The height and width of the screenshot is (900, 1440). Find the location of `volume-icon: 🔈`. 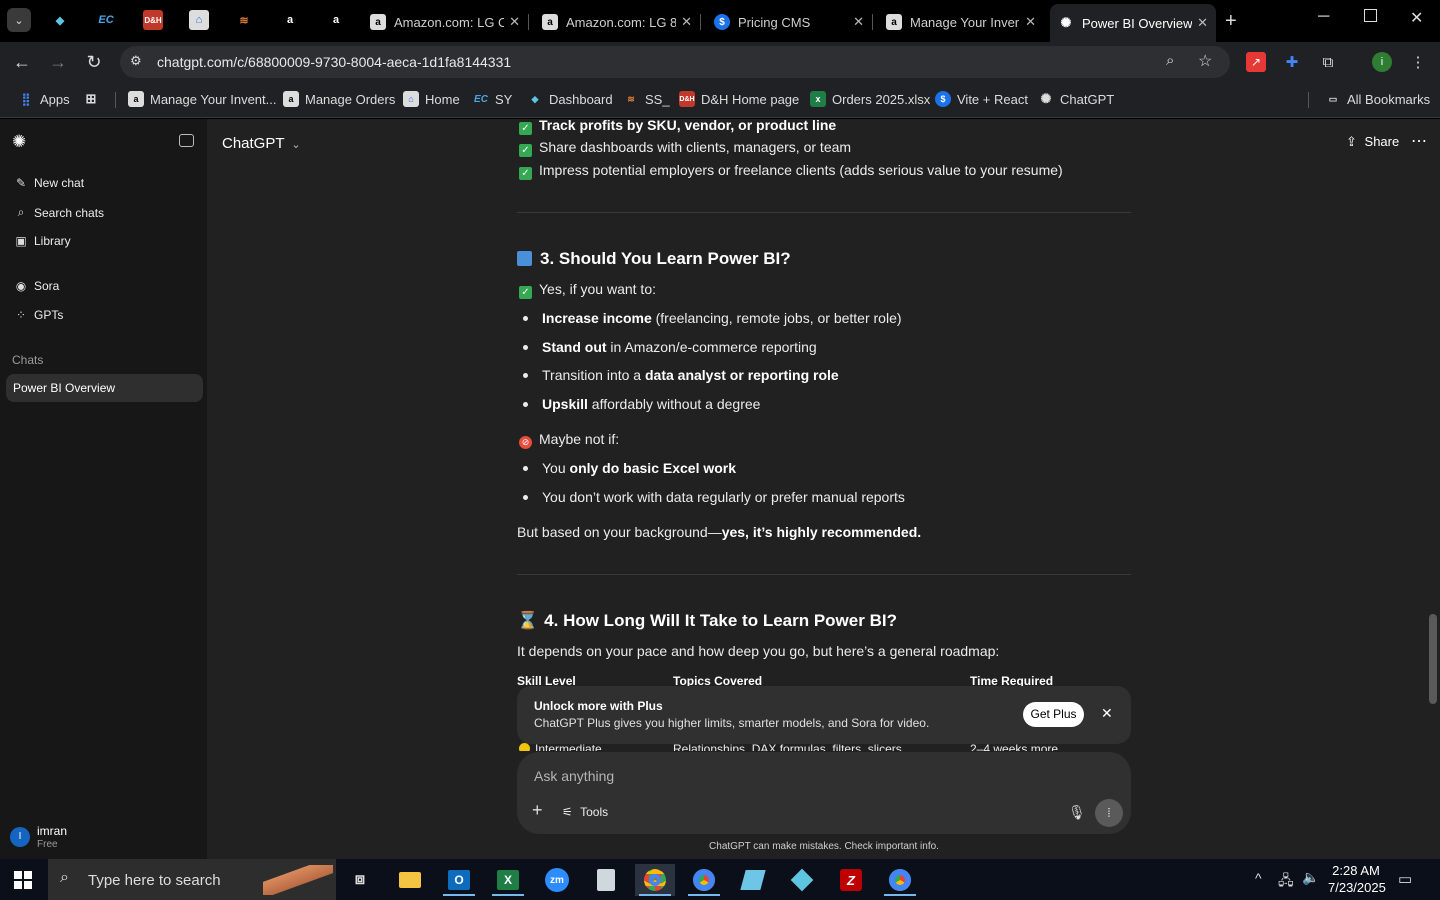

volume-icon: 🔈 is located at coordinates (1310, 877).